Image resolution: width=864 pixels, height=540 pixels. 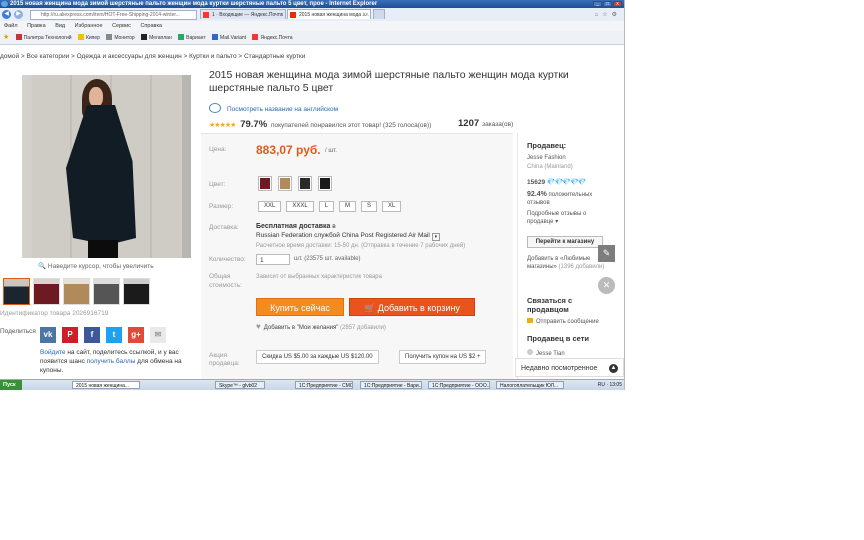 What do you see at coordinates (53, 352) in the screenshot?
I see `login-link: Войдите` at bounding box center [53, 352].